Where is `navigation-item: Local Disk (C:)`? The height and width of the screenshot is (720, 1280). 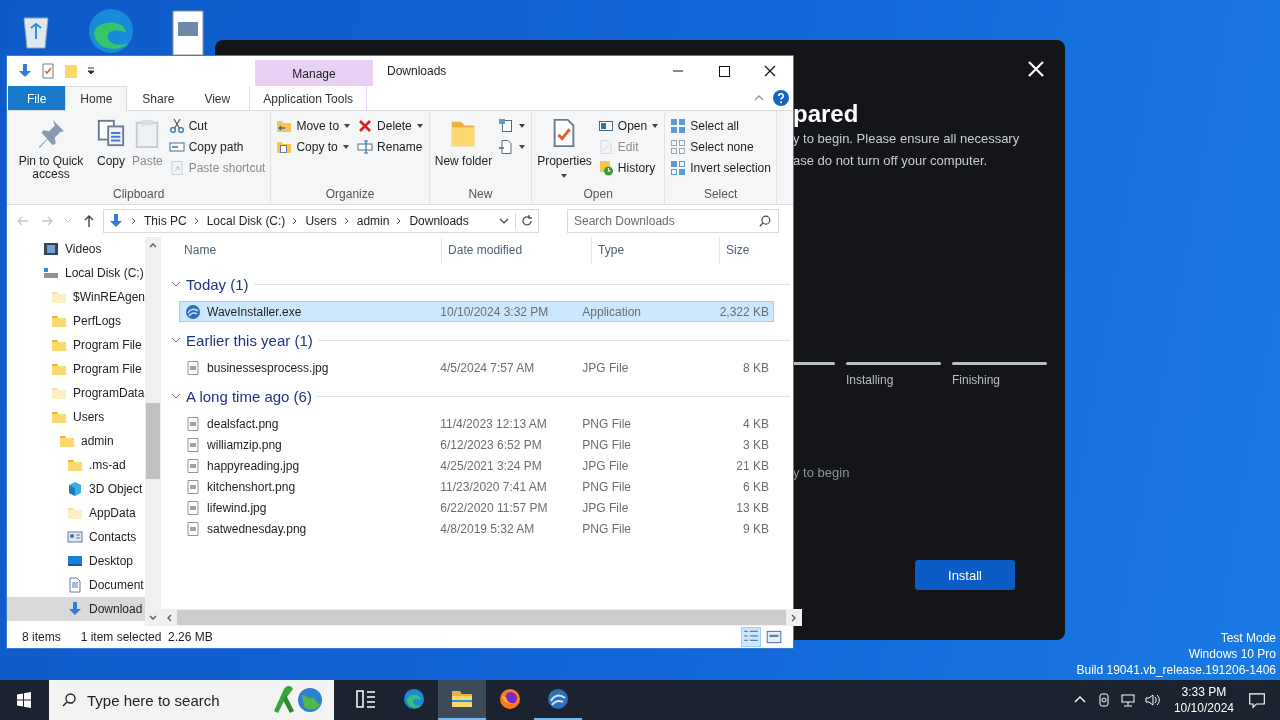 navigation-item: Local Disk (C:) is located at coordinates (76, 273).